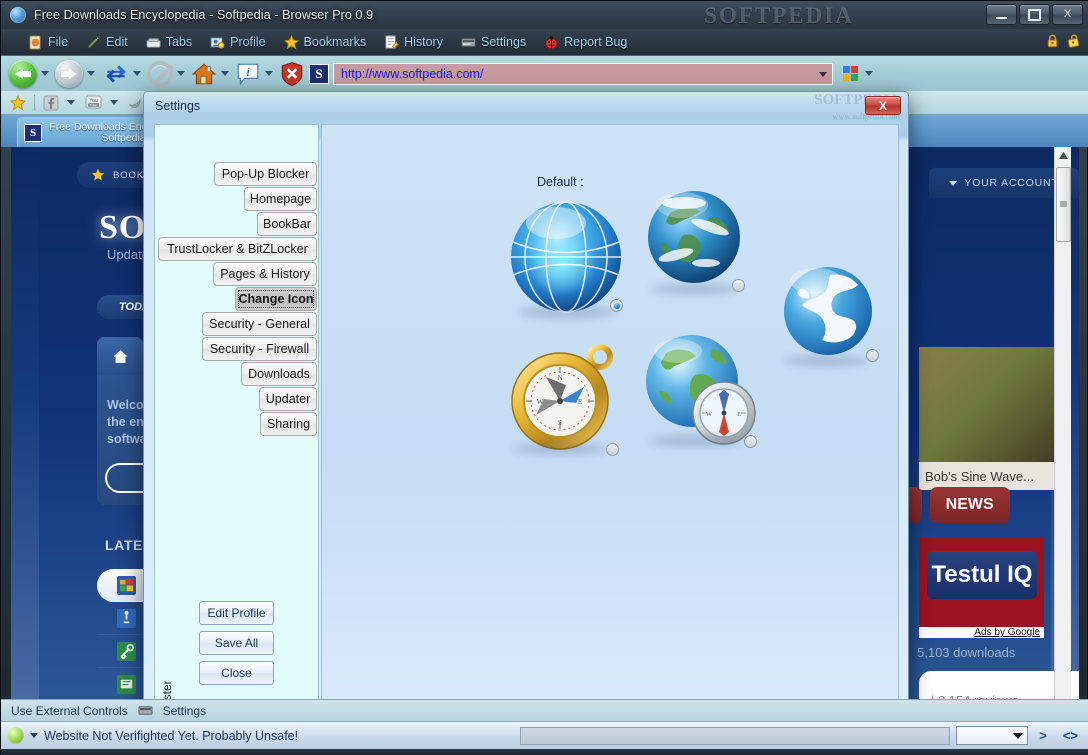 This screenshot has height=755, width=1088. What do you see at coordinates (236, 613) in the screenshot?
I see `edit-profile-button: Edit Profile` at bounding box center [236, 613].